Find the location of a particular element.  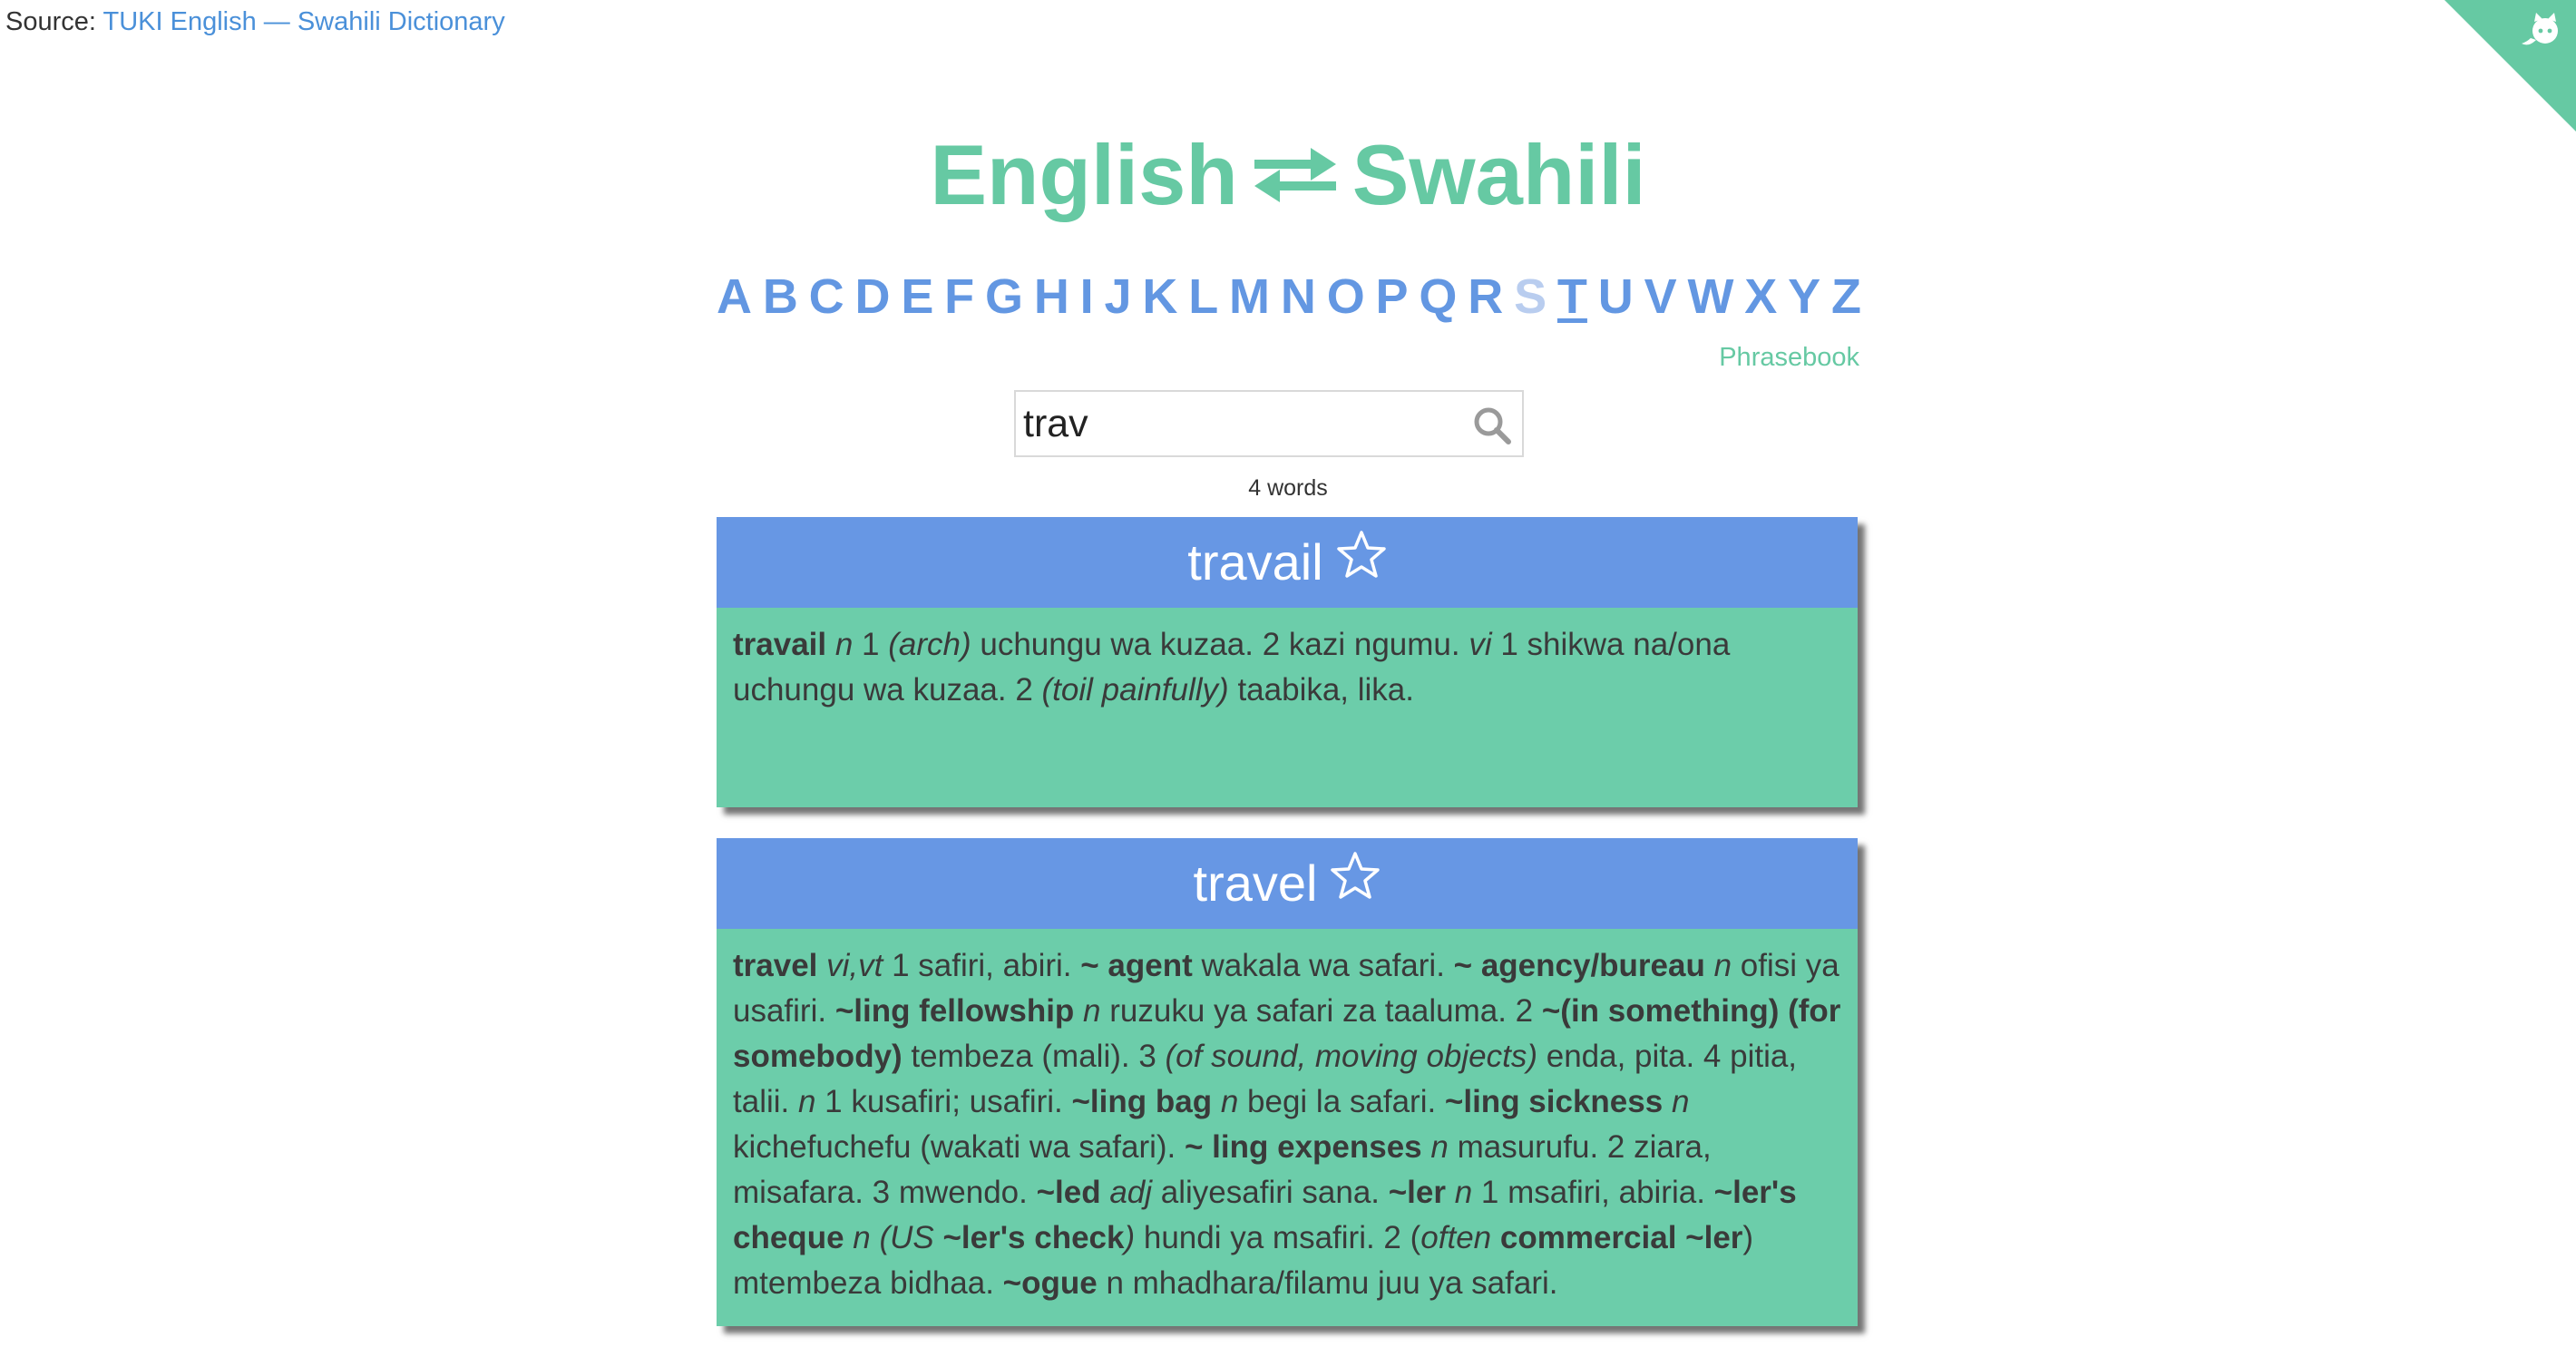

page-title: English Swahili is located at coordinates (1288, 178).